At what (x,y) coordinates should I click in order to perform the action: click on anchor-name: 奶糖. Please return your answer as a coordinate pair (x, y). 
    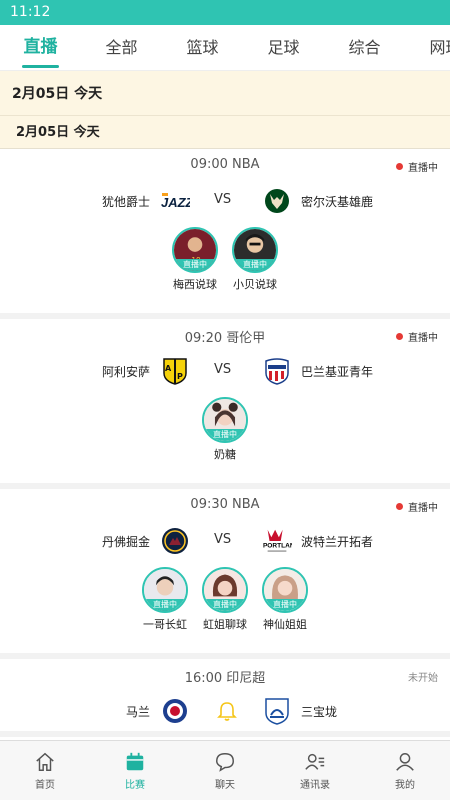
    Looking at the image, I should click on (225, 454).